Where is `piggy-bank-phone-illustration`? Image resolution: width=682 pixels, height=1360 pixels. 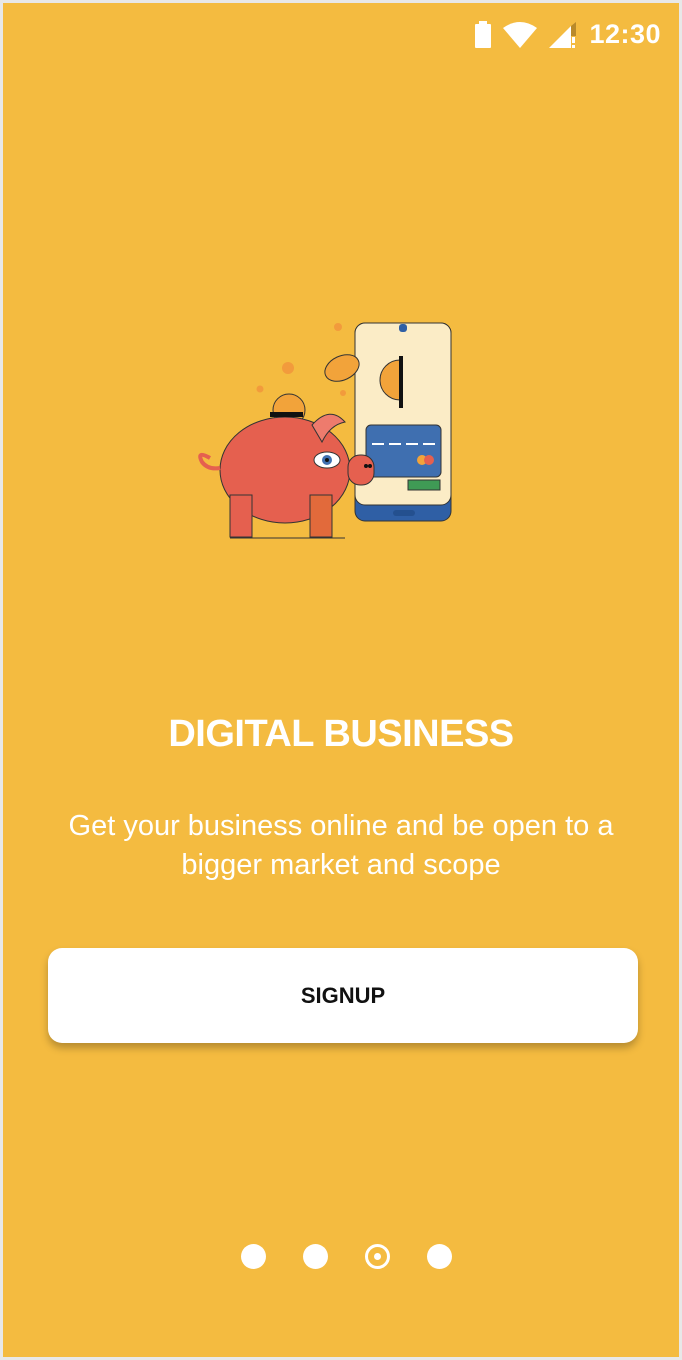
piggy-bank-phone-illustration is located at coordinates (325, 430).